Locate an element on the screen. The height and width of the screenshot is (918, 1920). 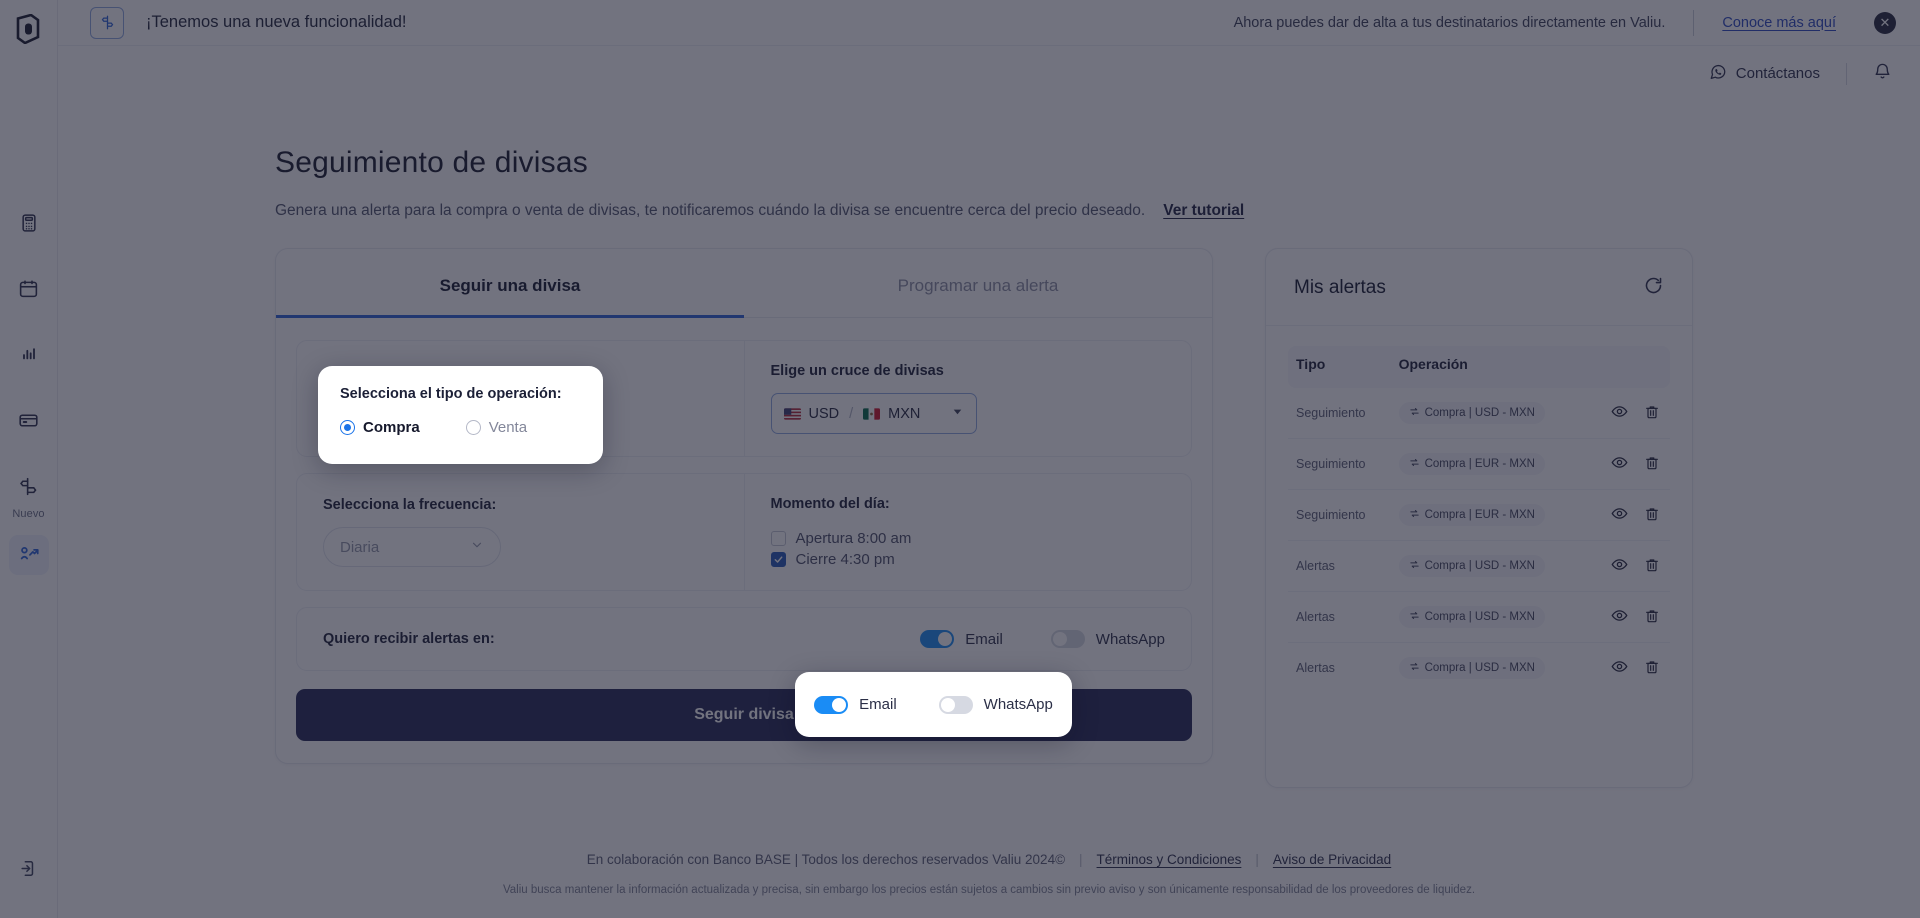
currency-pair-section: Elige un cruce de divisas USD / MXN is located at coordinates (967, 398).